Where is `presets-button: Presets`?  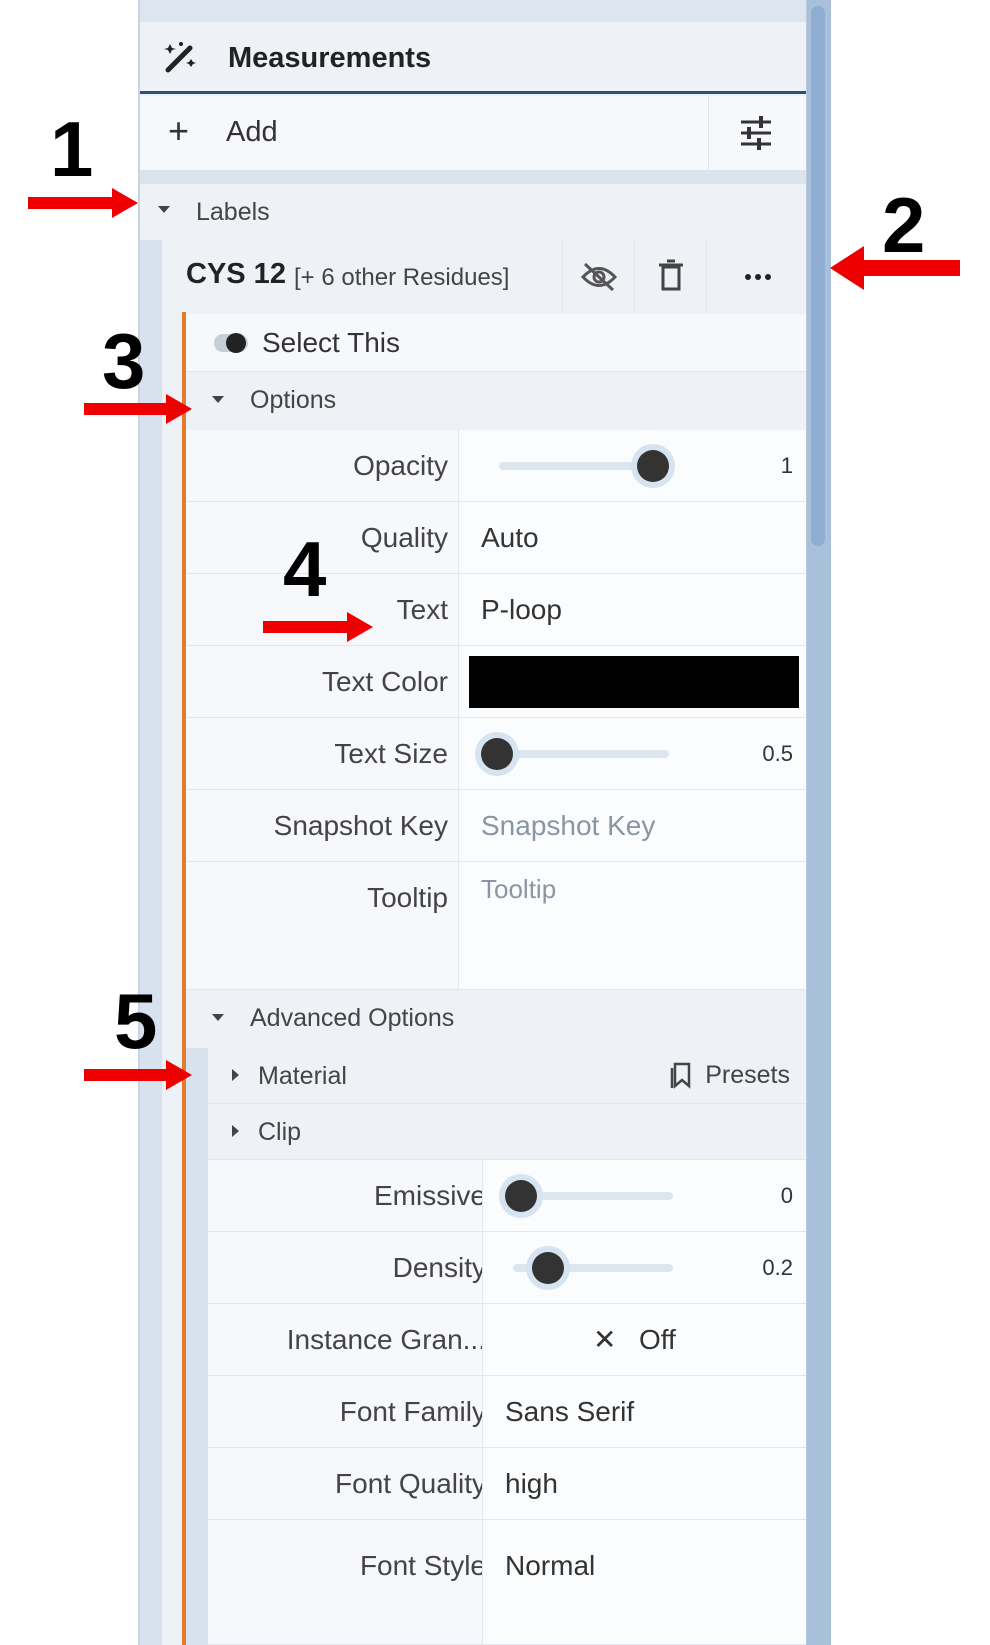 presets-button: Presets is located at coordinates (729, 1075).